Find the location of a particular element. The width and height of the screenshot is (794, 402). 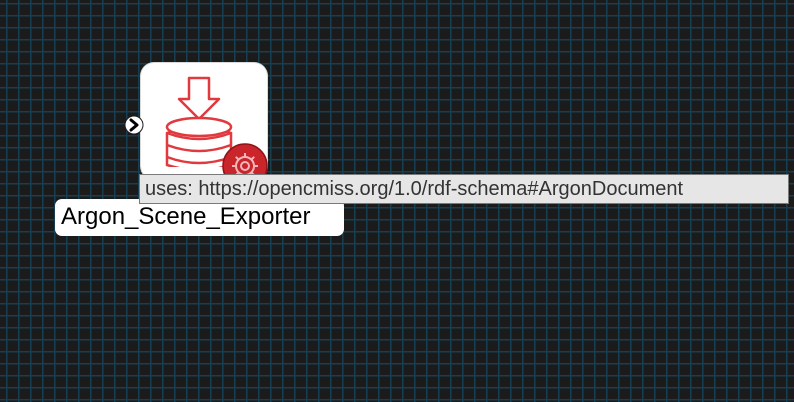

node-label: Argon_Scene_Exporter is located at coordinates (199, 217).